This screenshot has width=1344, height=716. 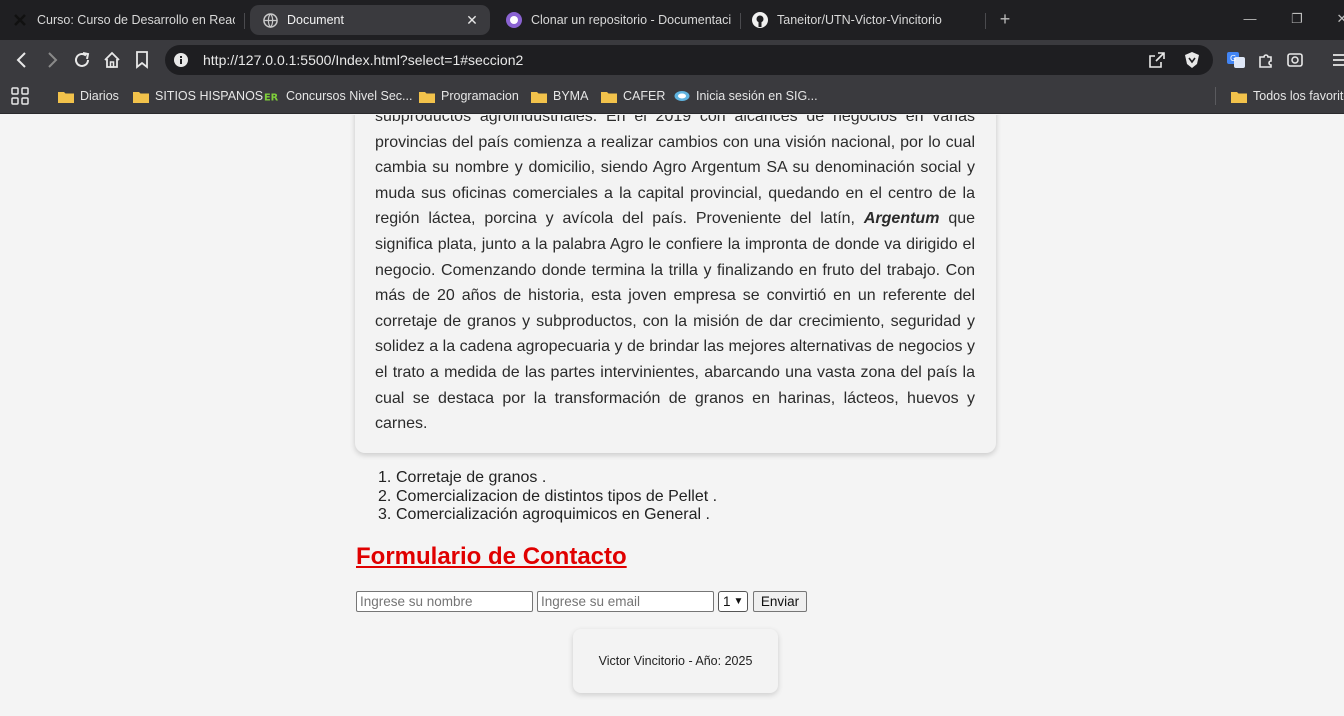 I want to click on reload-icon, so click(x=82, y=60).